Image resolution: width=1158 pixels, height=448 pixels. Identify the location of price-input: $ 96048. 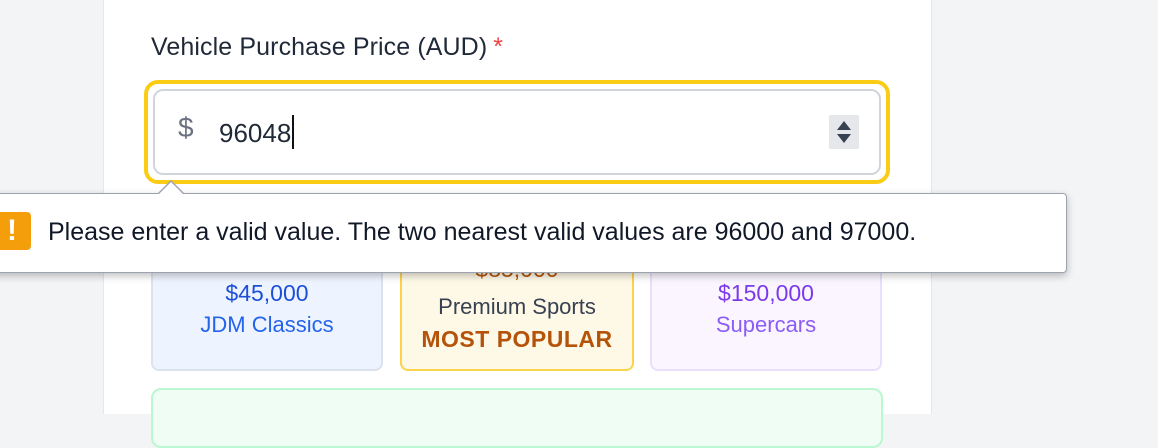
(517, 132).